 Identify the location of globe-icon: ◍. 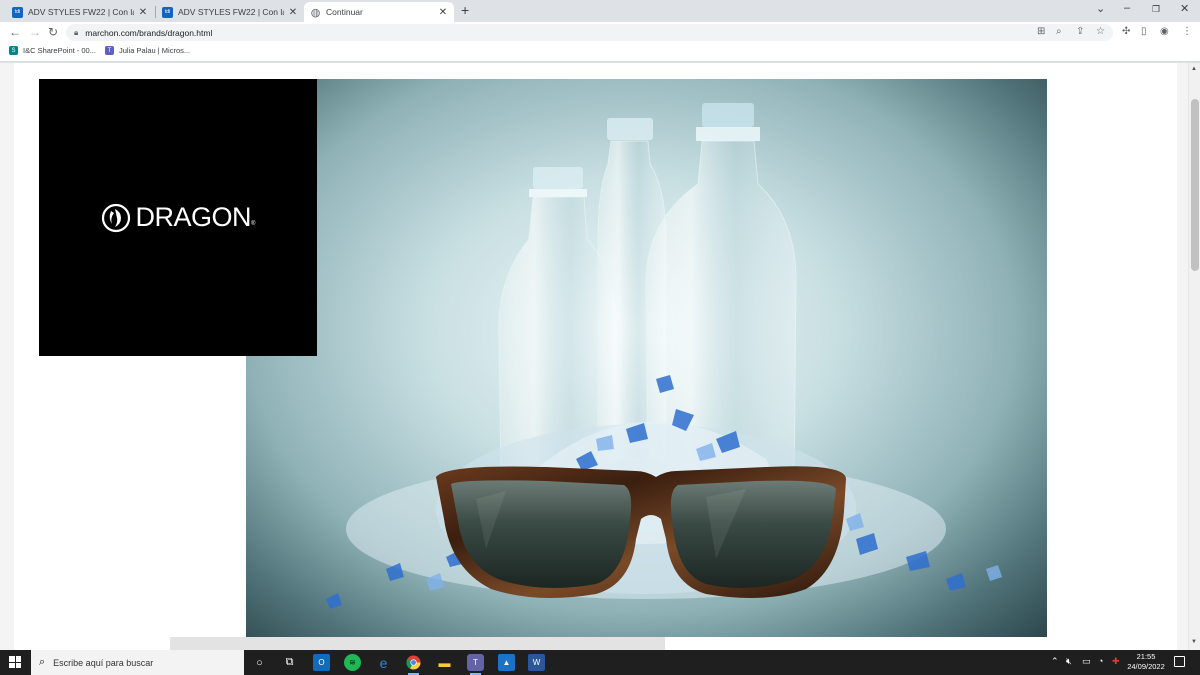
(315, 12).